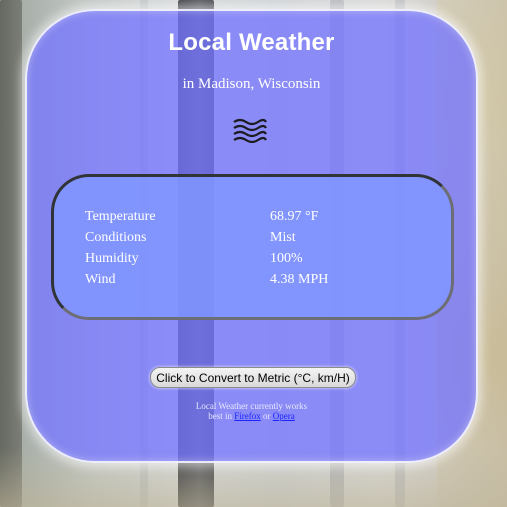 The image size is (507, 507). What do you see at coordinates (267, 416) in the screenshot?
I see `browser-note-or: or` at bounding box center [267, 416].